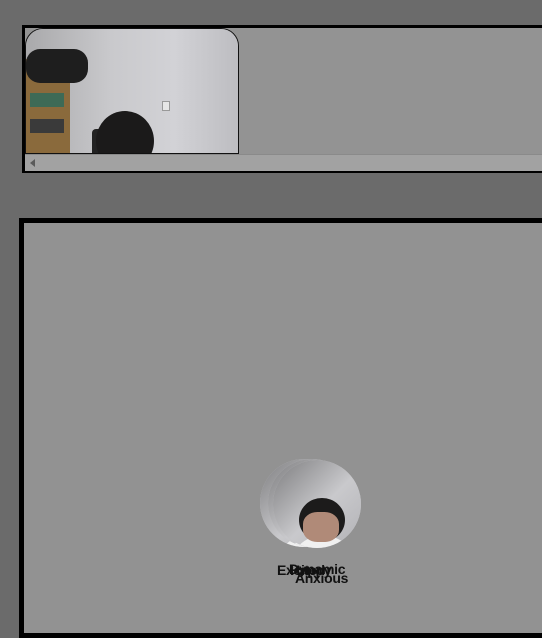  I want to click on horizontal-scrollbar, so click(283, 162).